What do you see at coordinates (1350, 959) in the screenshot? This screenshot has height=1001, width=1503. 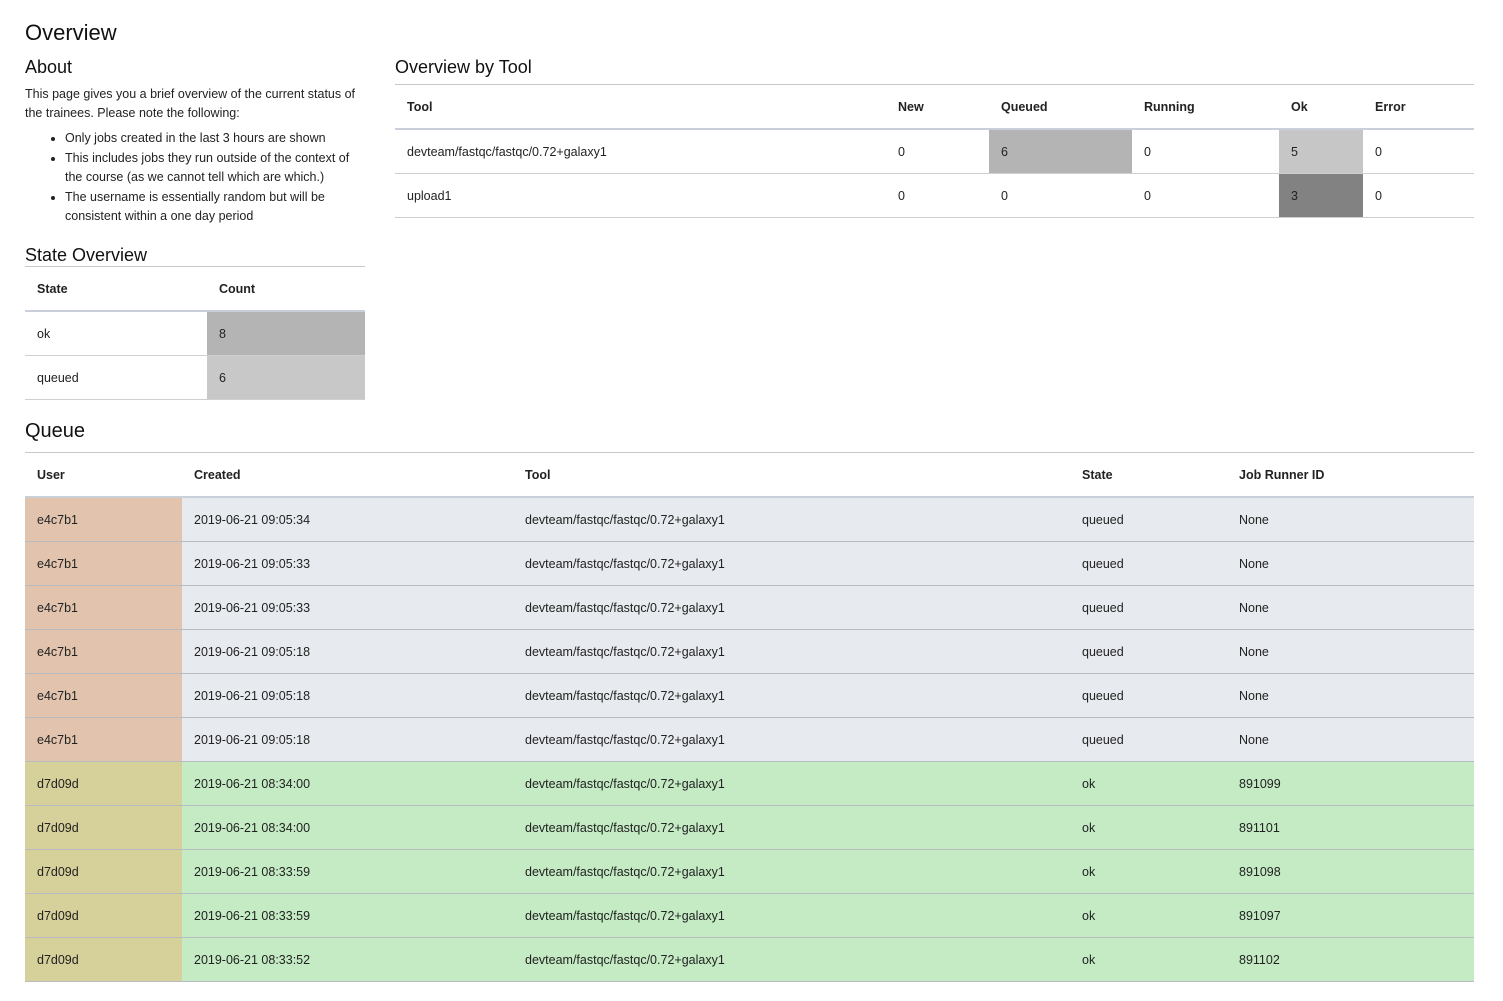 I see `job-runner-id-cell: 891102` at bounding box center [1350, 959].